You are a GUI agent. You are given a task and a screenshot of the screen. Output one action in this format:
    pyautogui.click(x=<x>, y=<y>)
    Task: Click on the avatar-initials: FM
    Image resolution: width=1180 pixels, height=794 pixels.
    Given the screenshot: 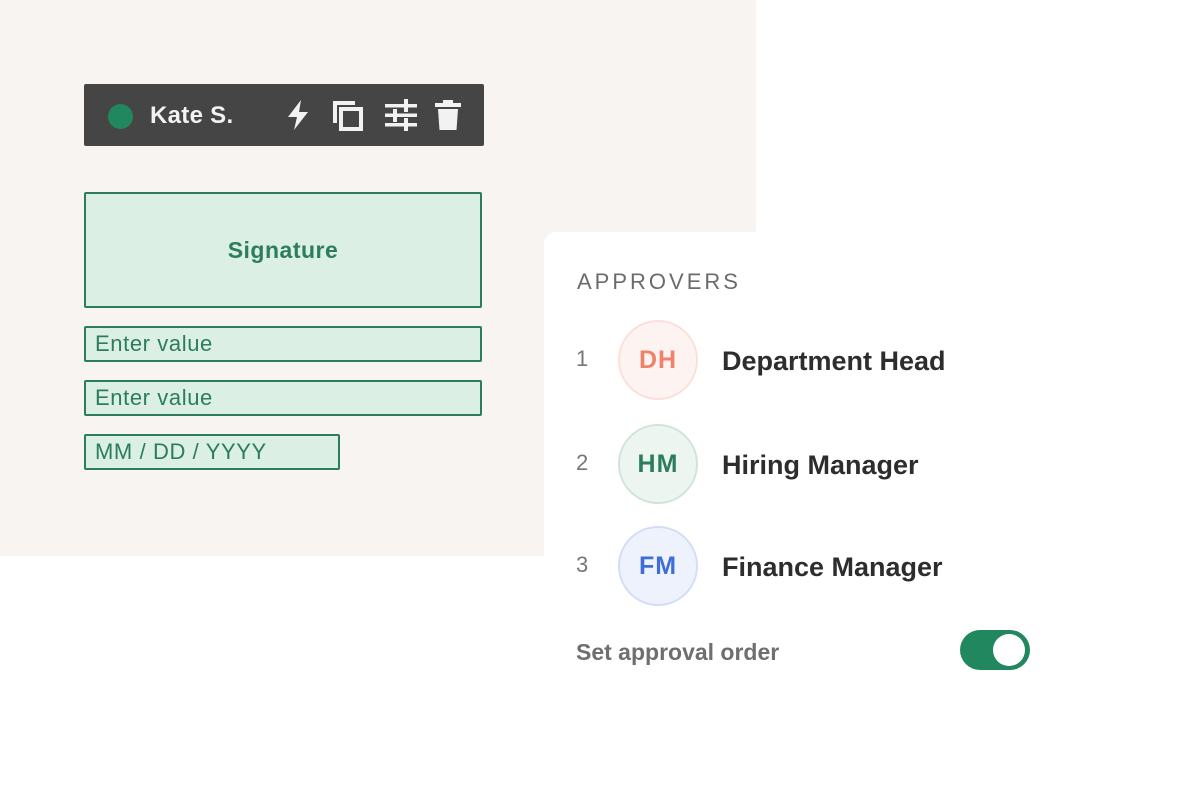 What is the action you would take?
    pyautogui.click(x=658, y=565)
    